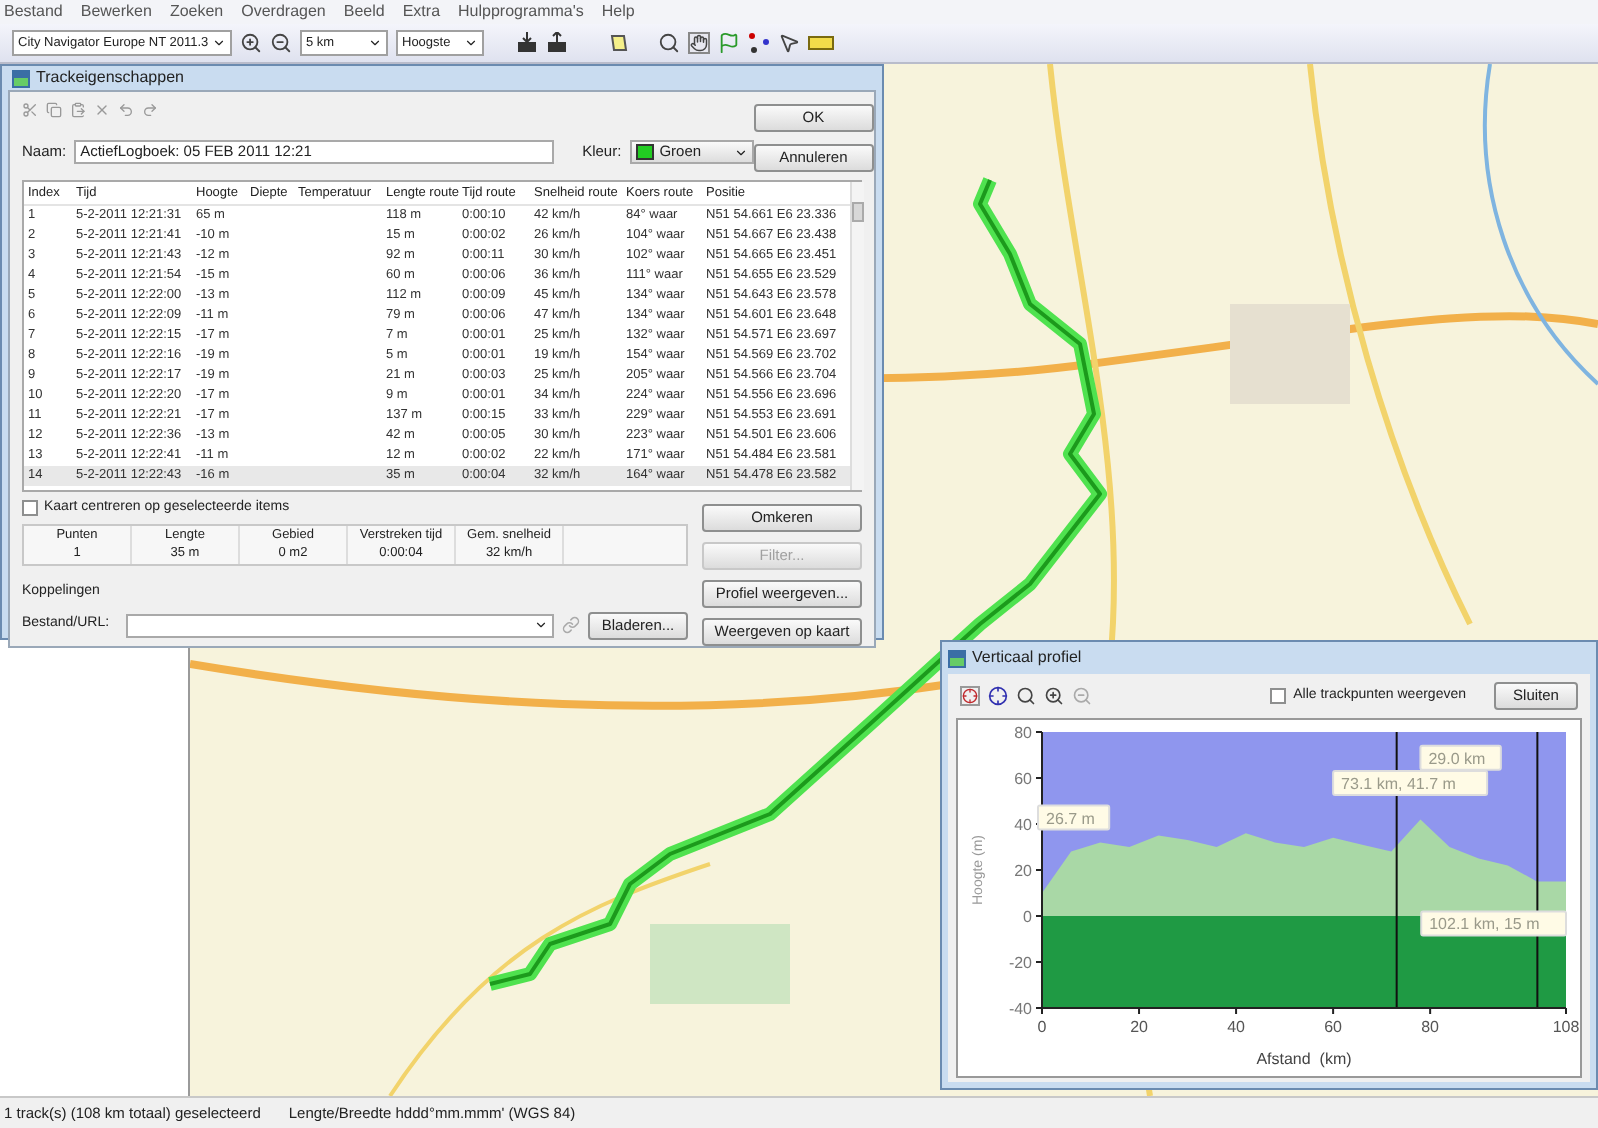  What do you see at coordinates (150, 110) in the screenshot?
I see `redo-icon` at bounding box center [150, 110].